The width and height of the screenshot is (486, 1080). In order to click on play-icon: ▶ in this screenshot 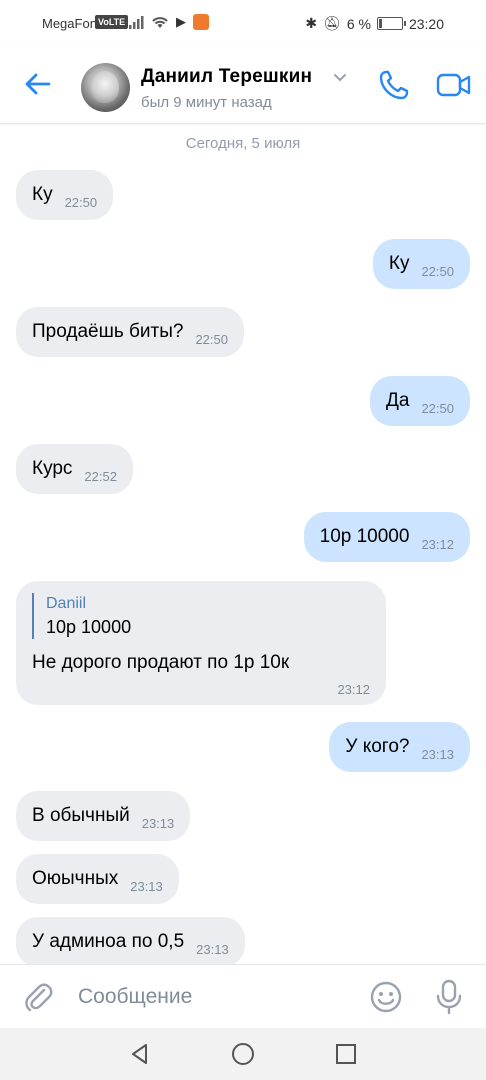, I will do `click(181, 21)`.